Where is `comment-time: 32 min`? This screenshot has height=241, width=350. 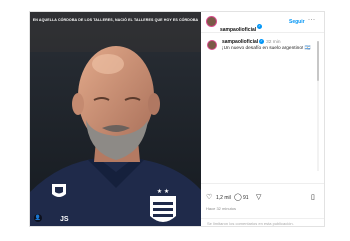
comment-time: 32 min is located at coordinates (273, 42).